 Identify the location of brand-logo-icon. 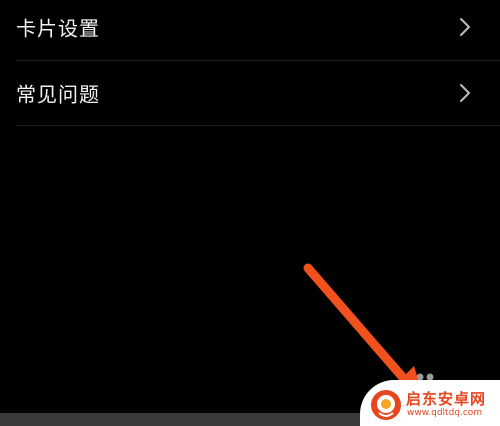
(386, 405).